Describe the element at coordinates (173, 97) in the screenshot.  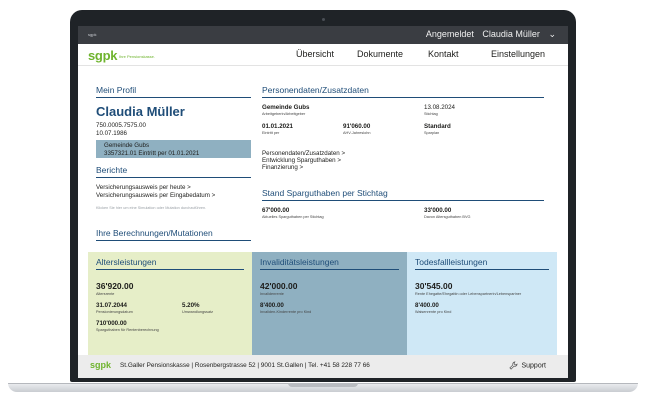
I see `profile-rule` at that location.